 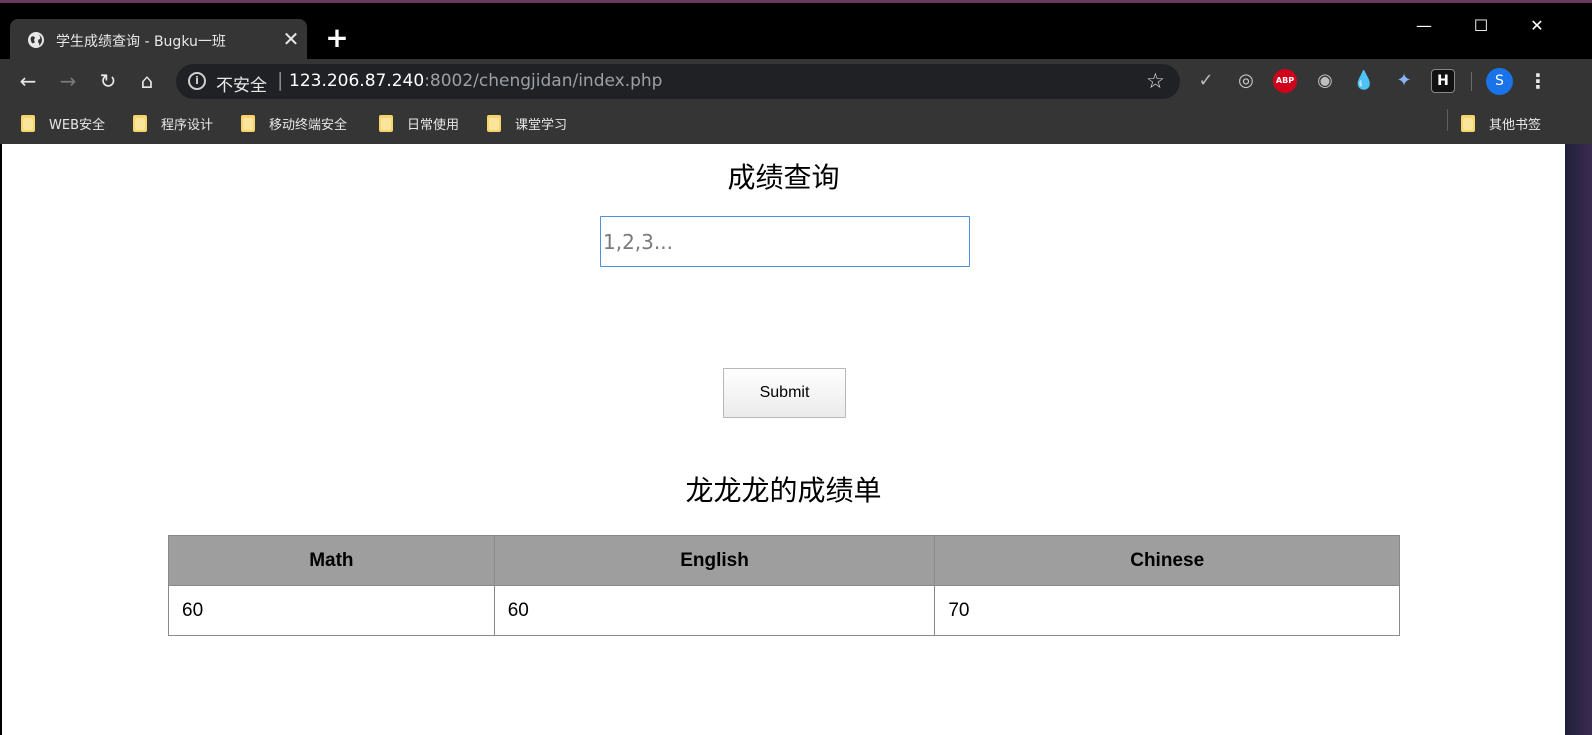 I want to click on submit-button: Submit, so click(x=784, y=393).